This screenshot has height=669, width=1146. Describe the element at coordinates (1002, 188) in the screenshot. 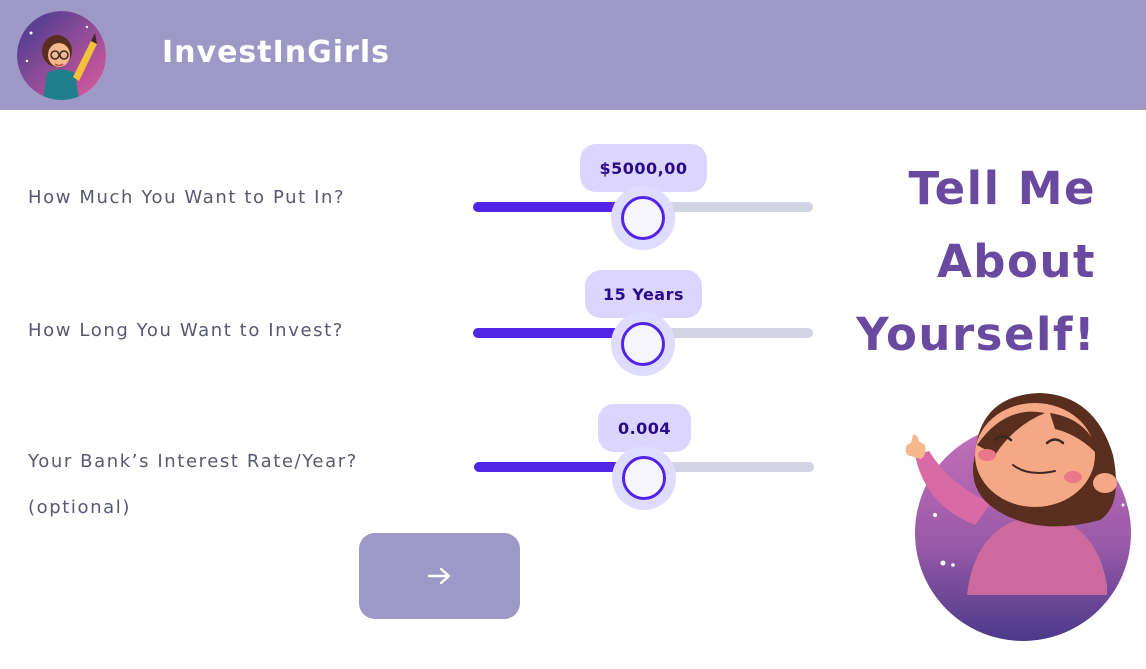

I see `headline-line-1: Tell Me` at that location.